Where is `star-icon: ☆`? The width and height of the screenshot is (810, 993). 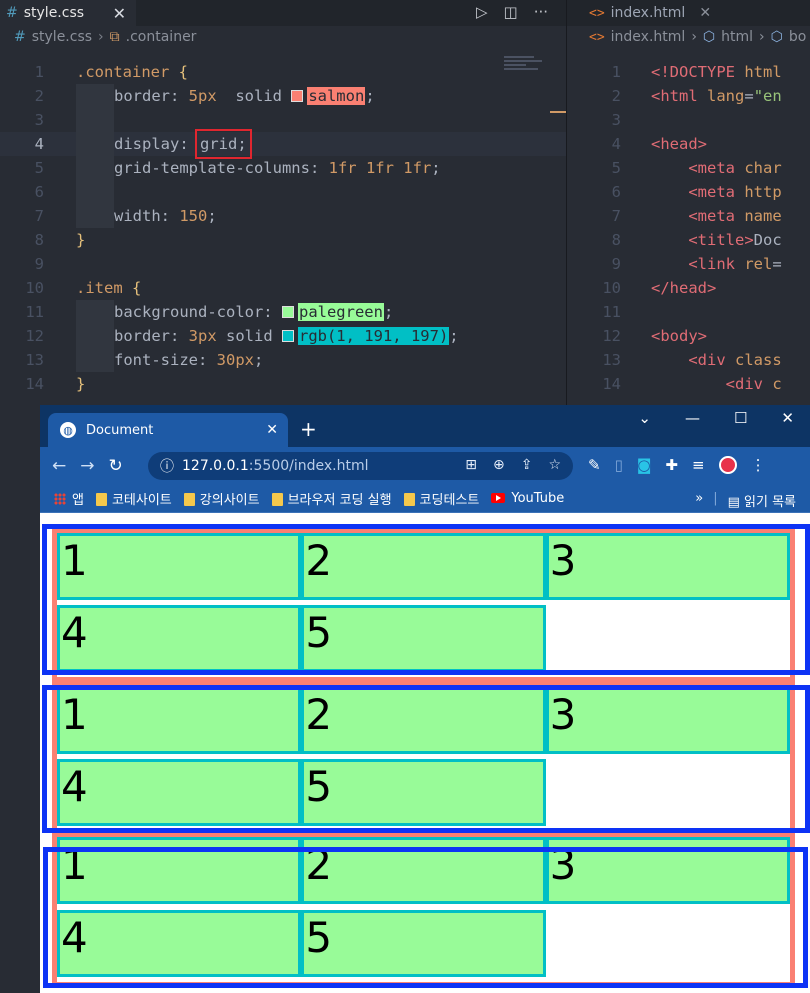 star-icon: ☆ is located at coordinates (554, 465).